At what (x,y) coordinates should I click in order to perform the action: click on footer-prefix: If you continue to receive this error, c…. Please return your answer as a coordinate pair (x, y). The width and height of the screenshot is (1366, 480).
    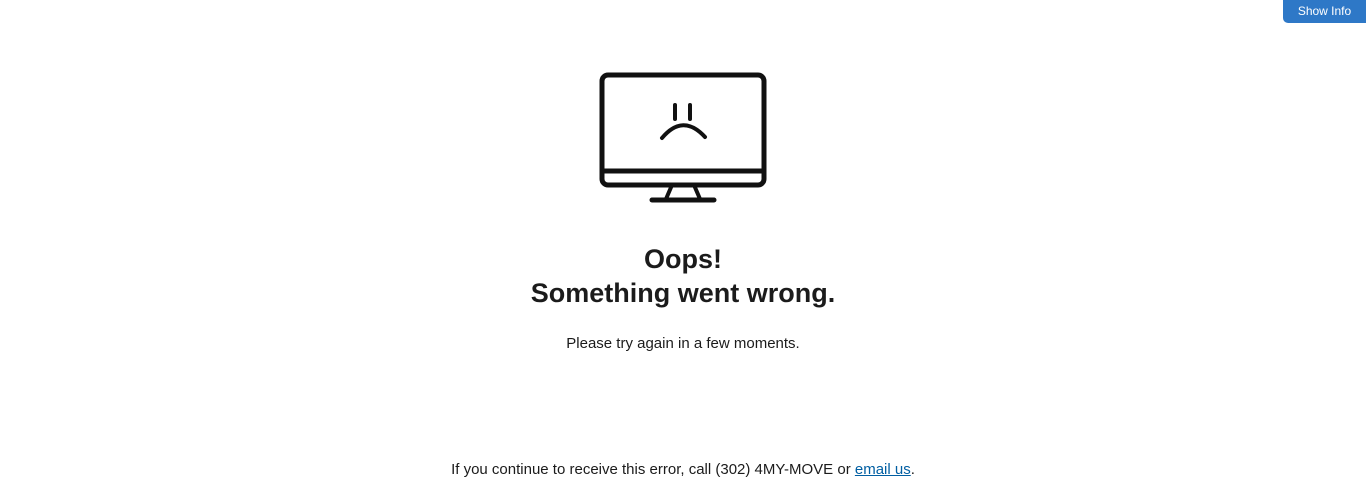
    Looking at the image, I should click on (653, 469).